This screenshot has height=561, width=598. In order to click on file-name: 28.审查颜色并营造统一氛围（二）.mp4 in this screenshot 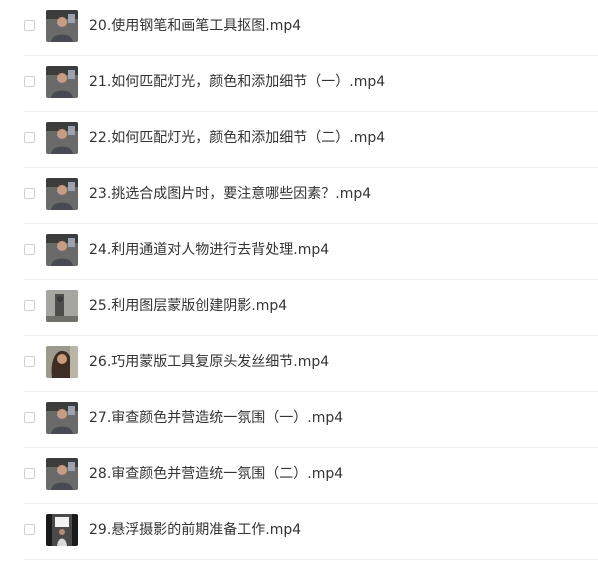, I will do `click(216, 474)`.